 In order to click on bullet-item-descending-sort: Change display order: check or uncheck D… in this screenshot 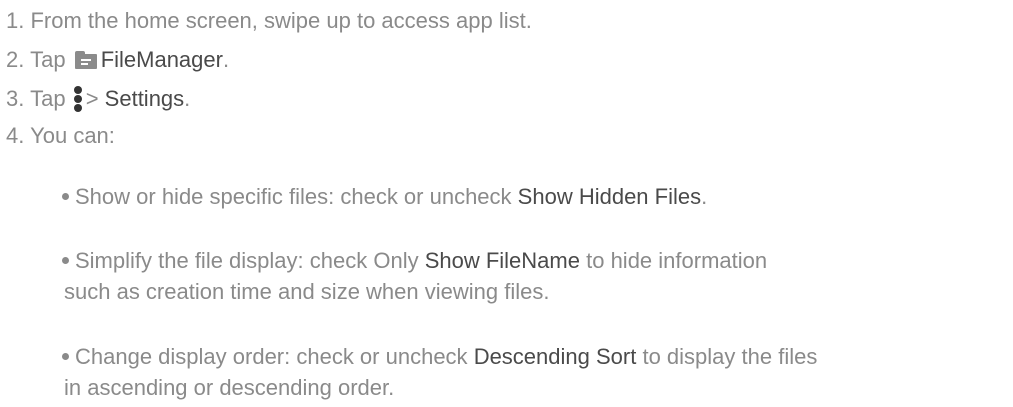, I will do `click(439, 372)`.